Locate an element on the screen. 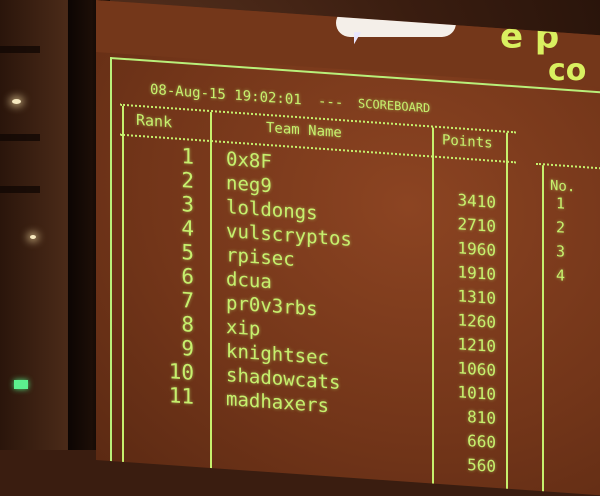 The height and width of the screenshot is (496, 600). row-team: xip is located at coordinates (243, 328).